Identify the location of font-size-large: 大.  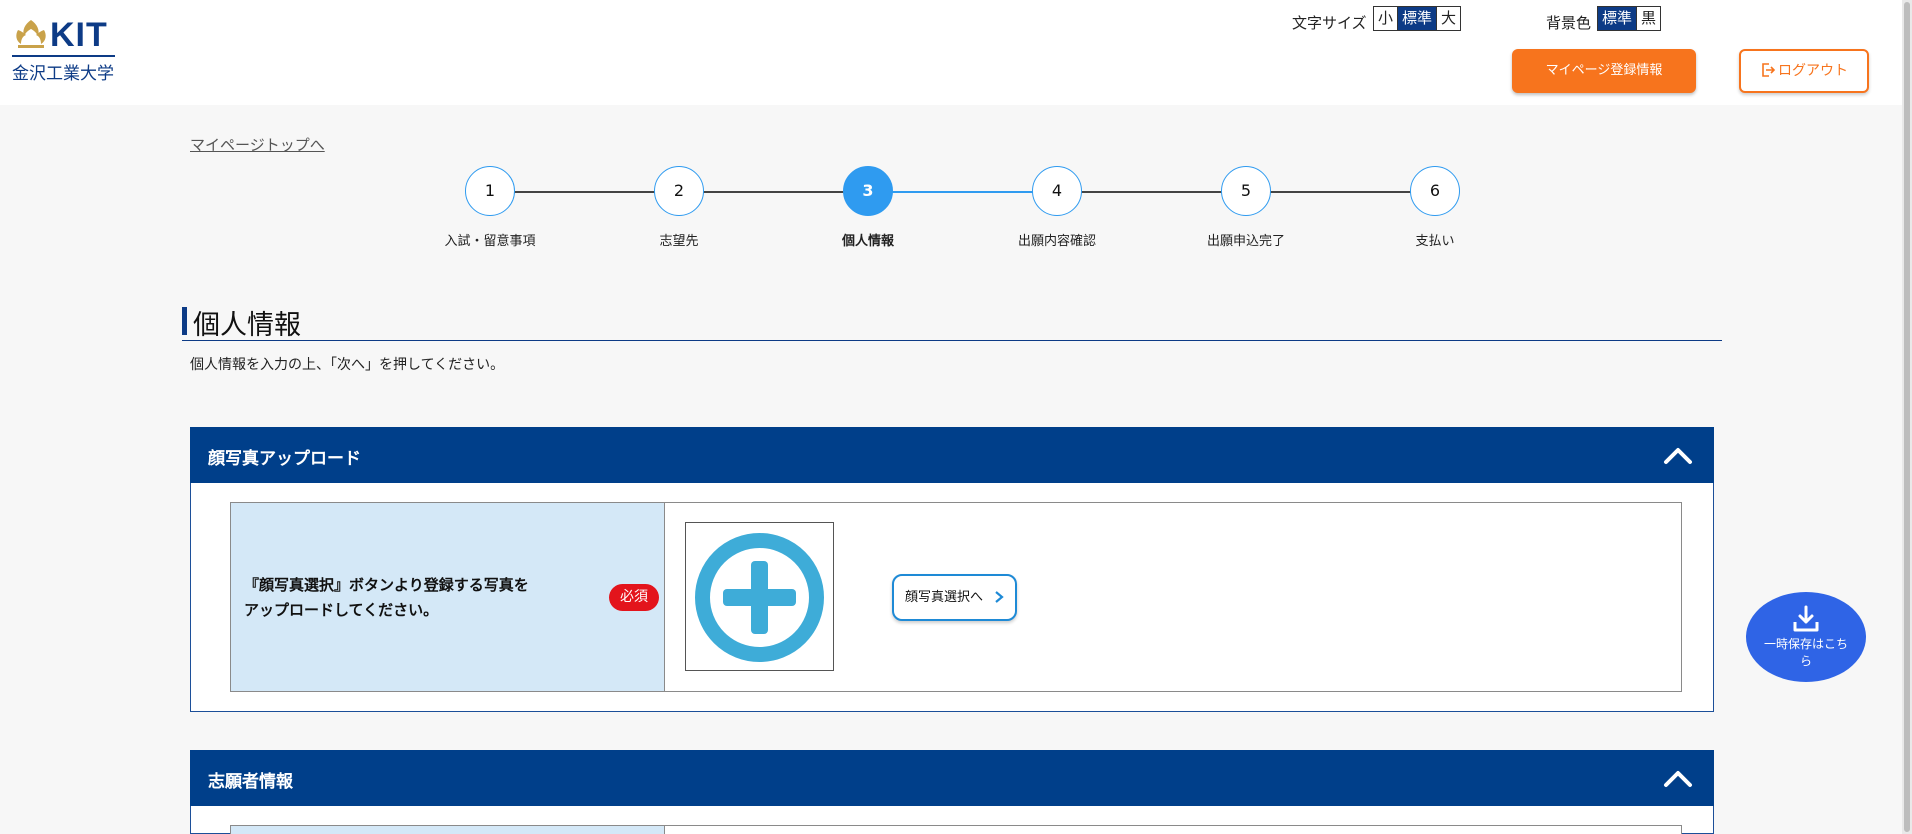
(1449, 18).